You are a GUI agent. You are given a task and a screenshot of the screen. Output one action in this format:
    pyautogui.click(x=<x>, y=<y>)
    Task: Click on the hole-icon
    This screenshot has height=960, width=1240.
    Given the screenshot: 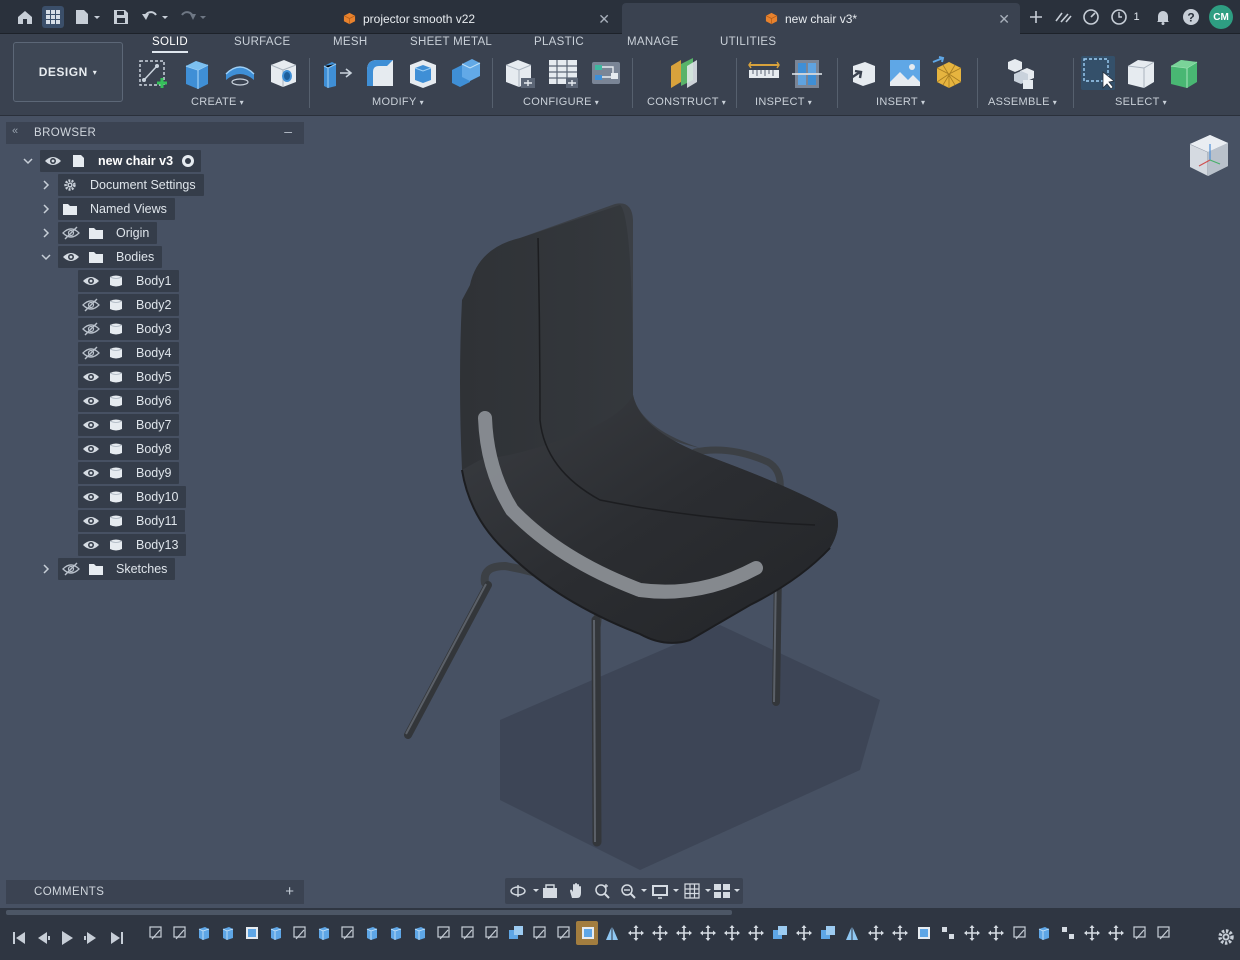 What is the action you would take?
    pyautogui.click(x=283, y=73)
    